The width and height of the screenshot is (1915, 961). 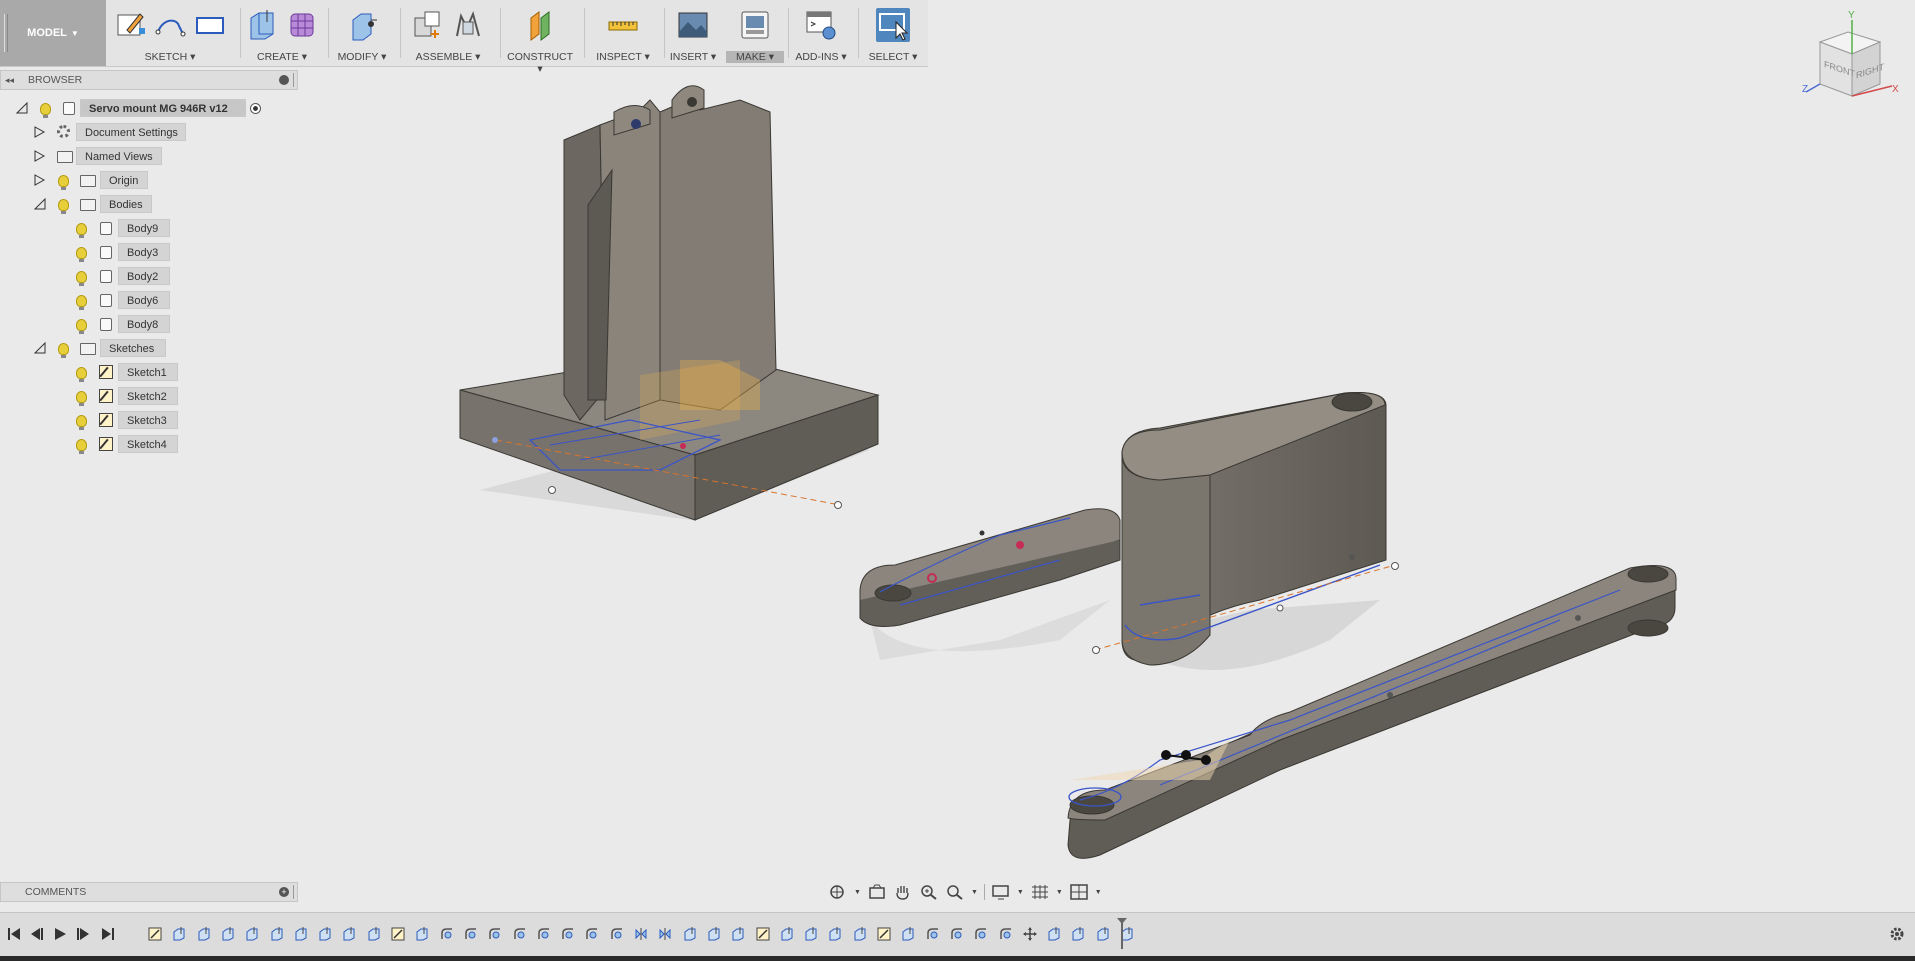 I want to click on pan-icon, so click(x=903, y=892).